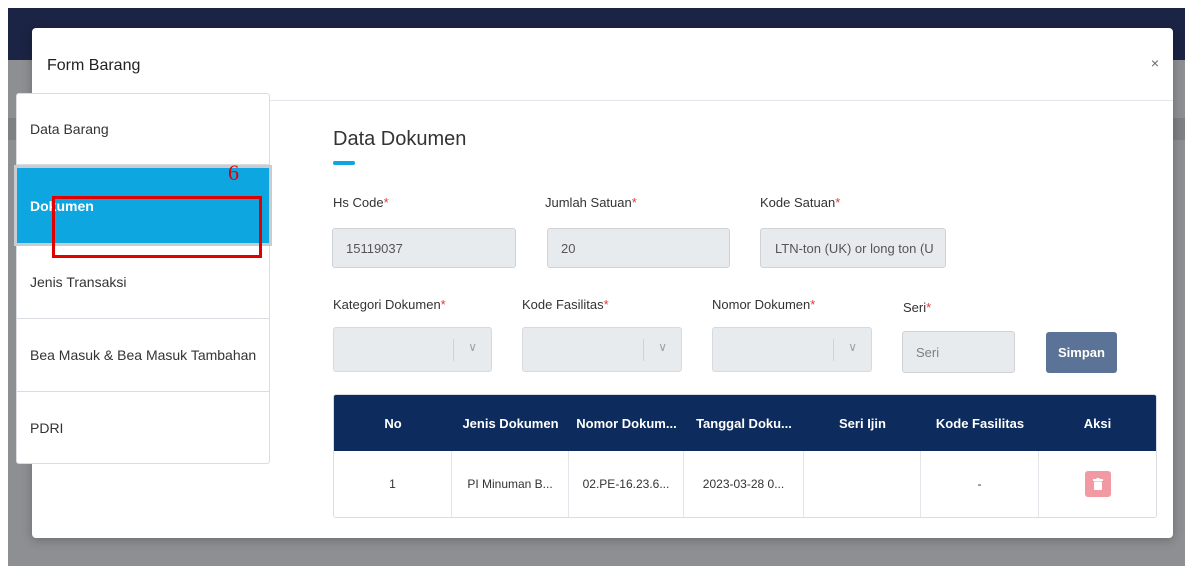  Describe the element at coordinates (591, 202) in the screenshot. I see `jumlah-satuan-label: Jumlah Satuan*` at that location.